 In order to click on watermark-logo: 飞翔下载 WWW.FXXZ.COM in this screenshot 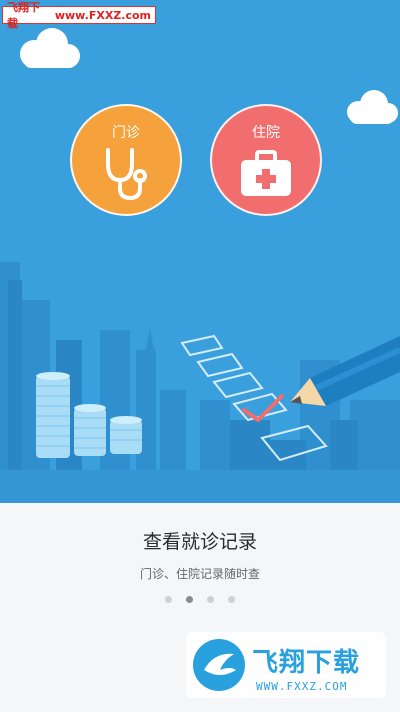, I will do `click(286, 665)`.